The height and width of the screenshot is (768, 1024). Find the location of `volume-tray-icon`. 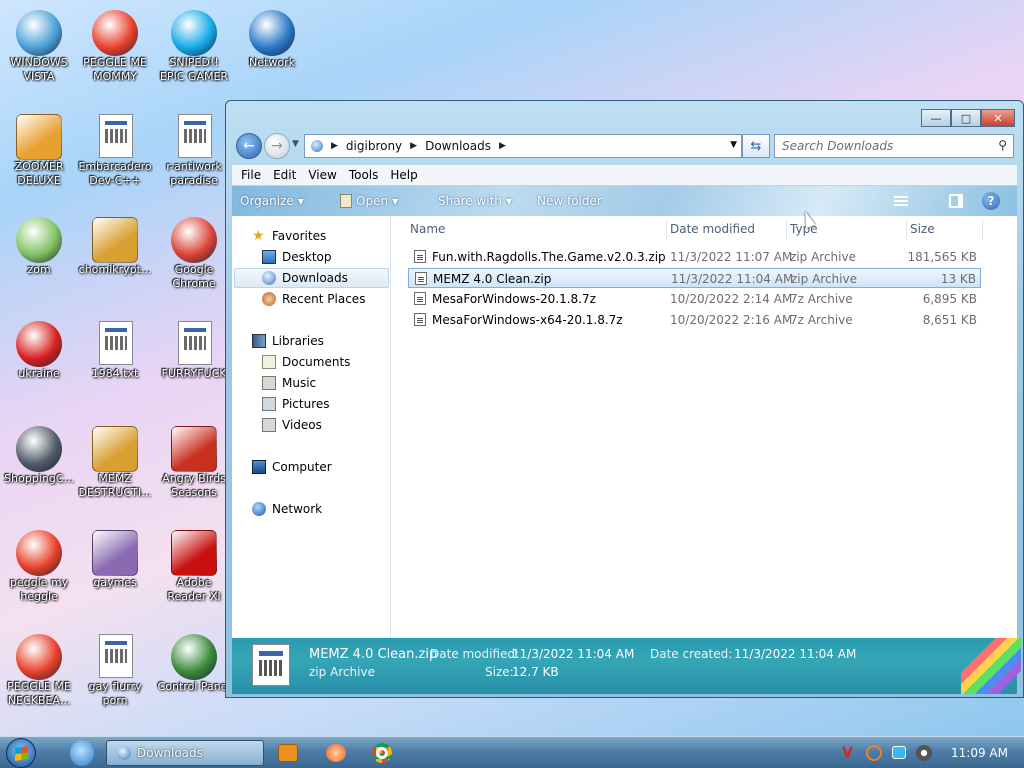

volume-tray-icon is located at coordinates (924, 753).